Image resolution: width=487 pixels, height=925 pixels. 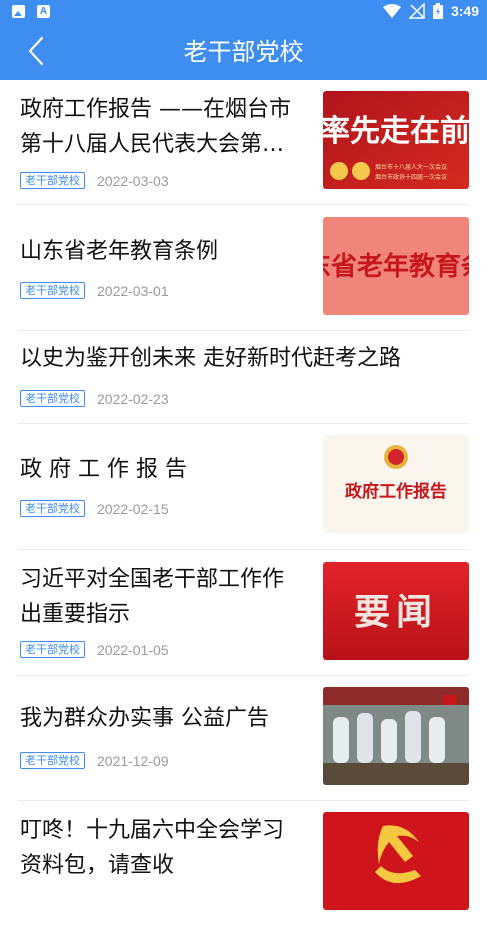 What do you see at coordinates (133, 290) in the screenshot?
I see `article-date: 2022-03-01` at bounding box center [133, 290].